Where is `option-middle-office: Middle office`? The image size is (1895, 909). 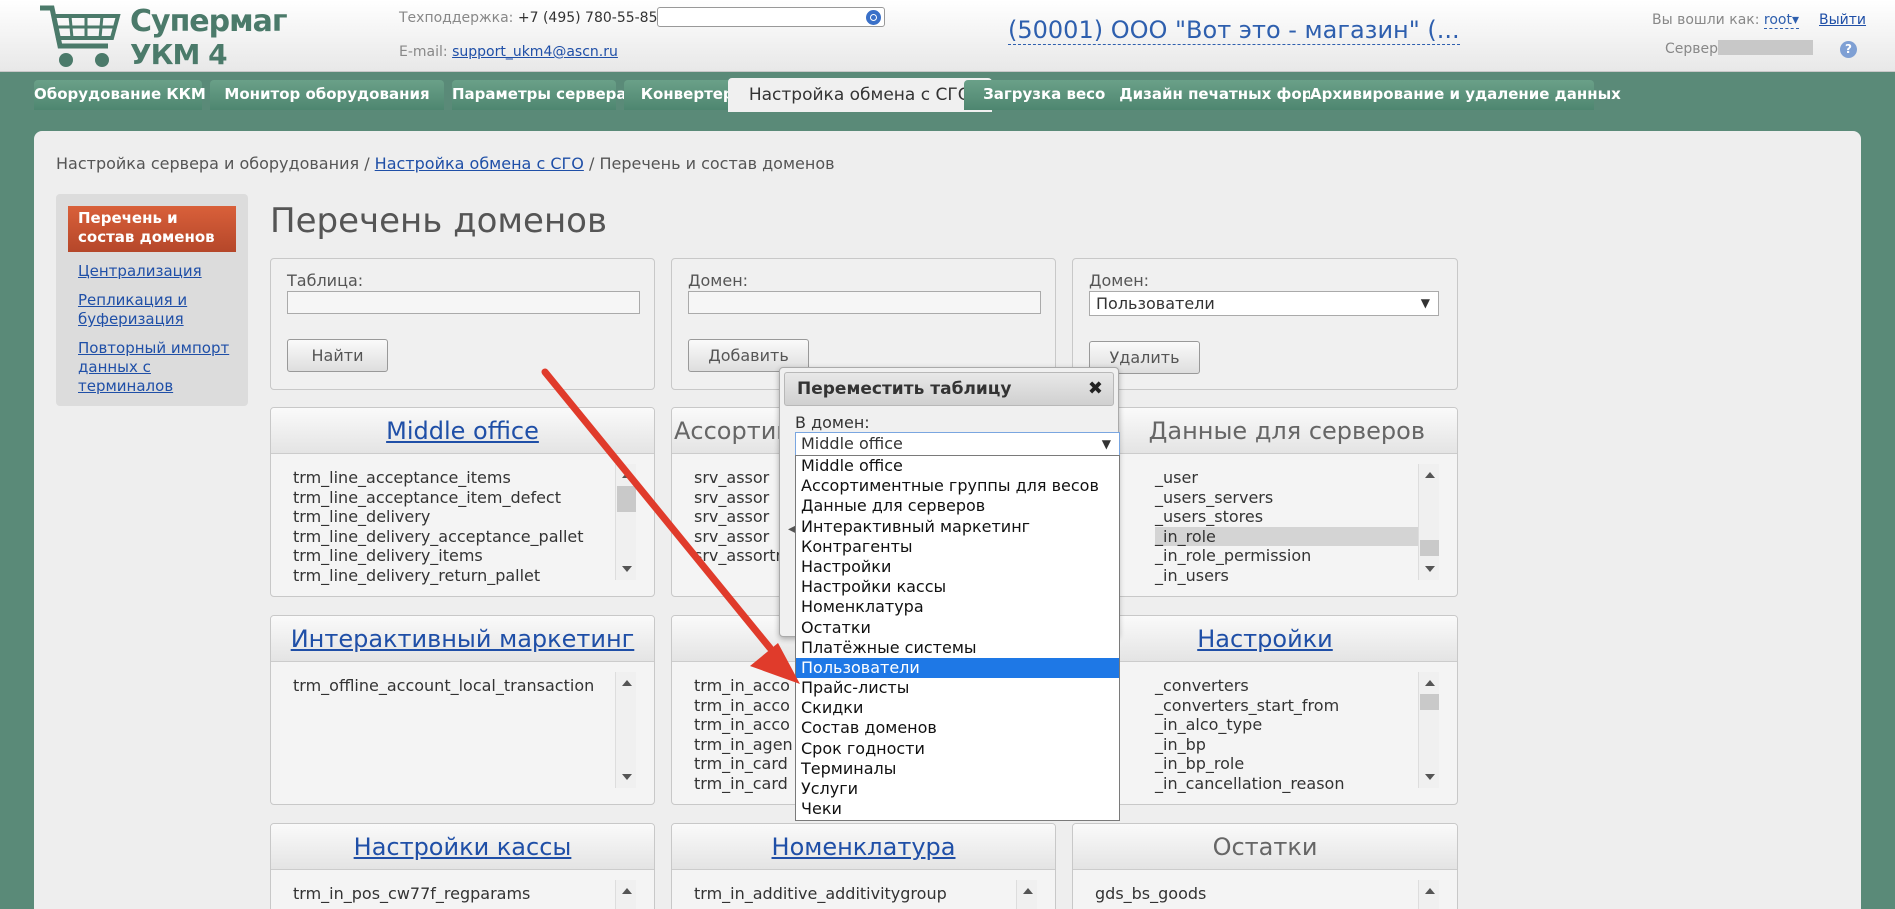 option-middle-office: Middle office is located at coordinates (957, 466).